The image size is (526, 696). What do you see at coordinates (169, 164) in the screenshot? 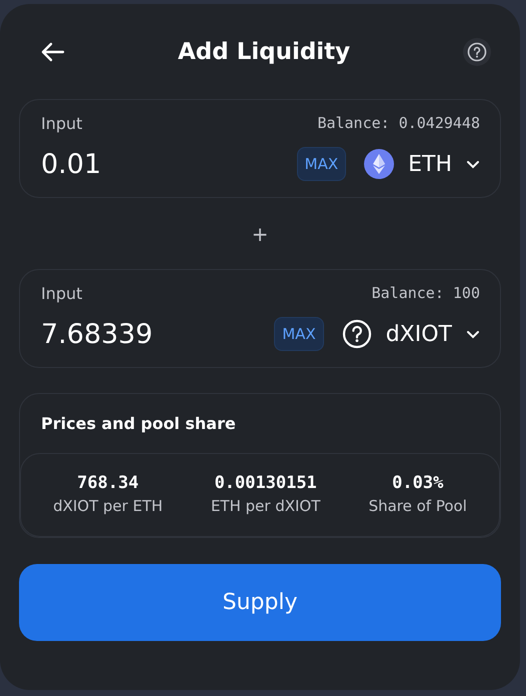
I see `amount-field: 0.01` at bounding box center [169, 164].